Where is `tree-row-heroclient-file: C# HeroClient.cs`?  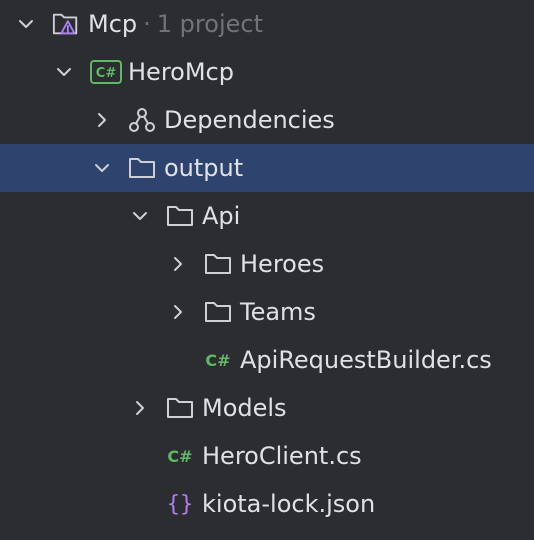
tree-row-heroclient-file: C# HeroClient.cs is located at coordinates (267, 456).